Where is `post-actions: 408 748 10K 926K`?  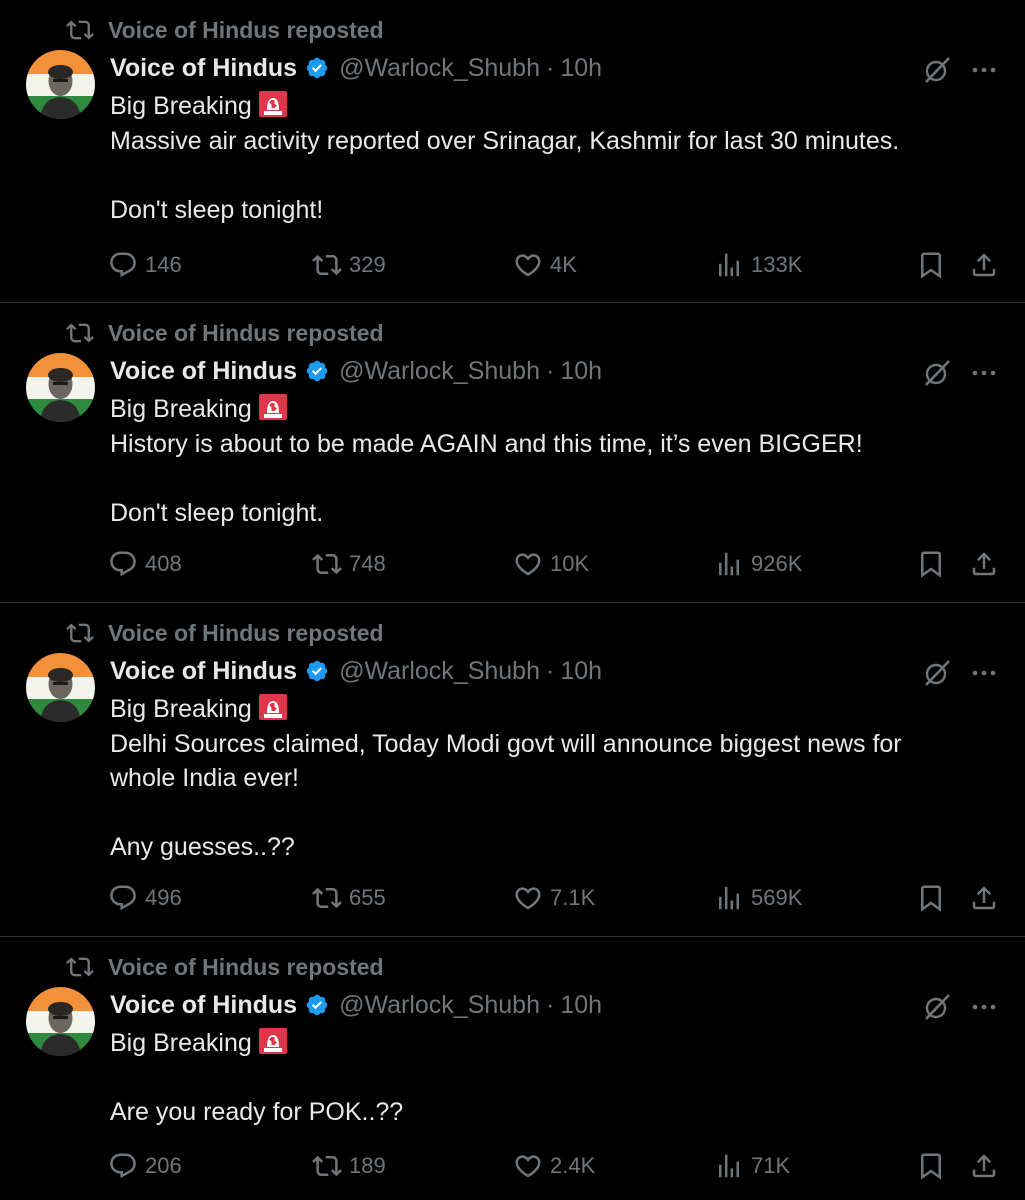 post-actions: 408 748 10K 926K is located at coordinates (555, 564).